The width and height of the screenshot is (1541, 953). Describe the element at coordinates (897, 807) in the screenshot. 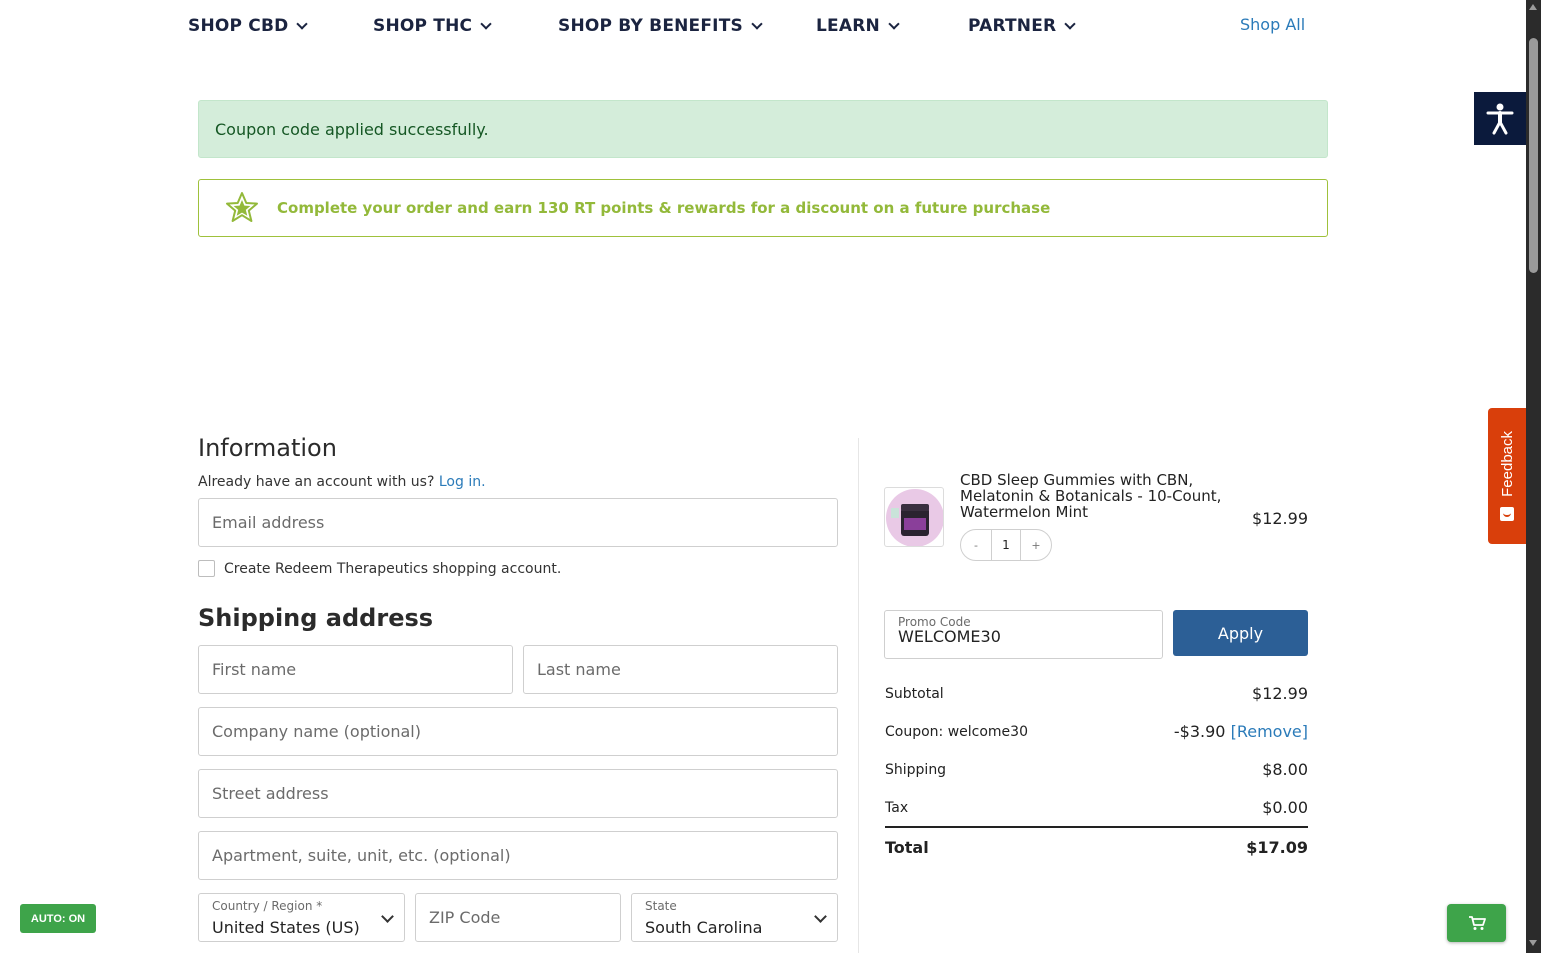

I see `tax-label: Tax` at that location.